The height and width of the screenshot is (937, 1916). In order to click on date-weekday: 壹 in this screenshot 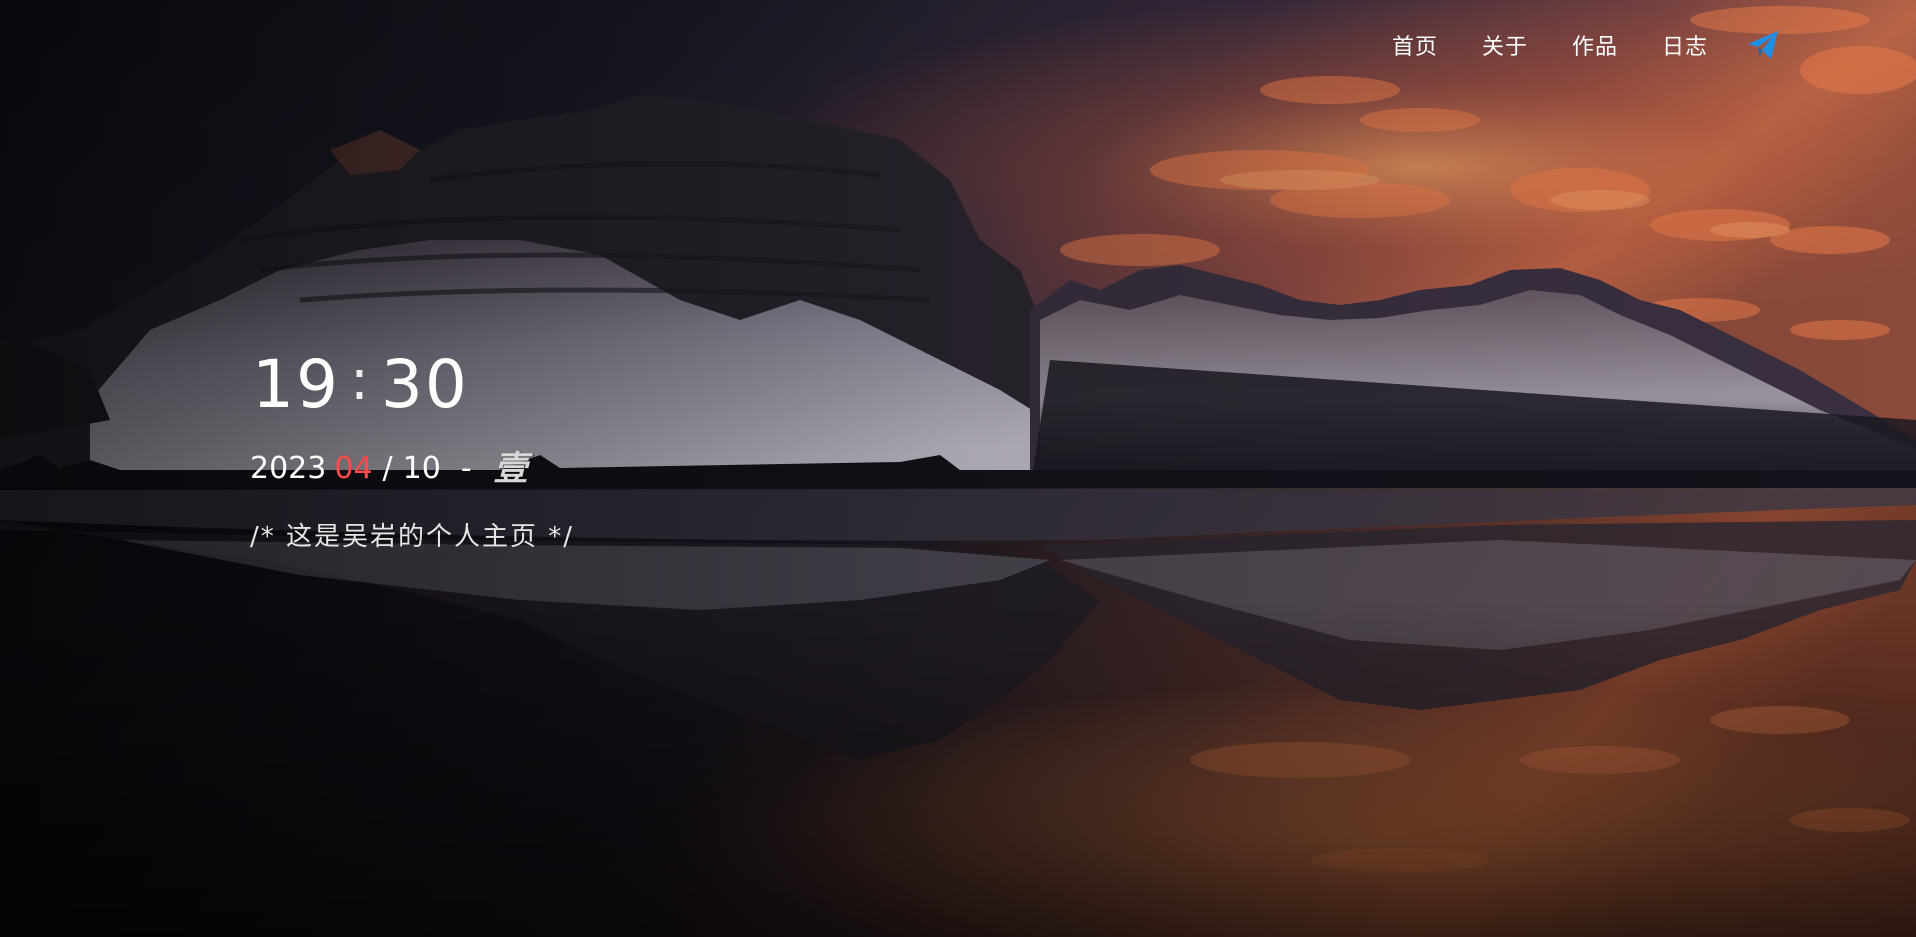, I will do `click(510, 469)`.